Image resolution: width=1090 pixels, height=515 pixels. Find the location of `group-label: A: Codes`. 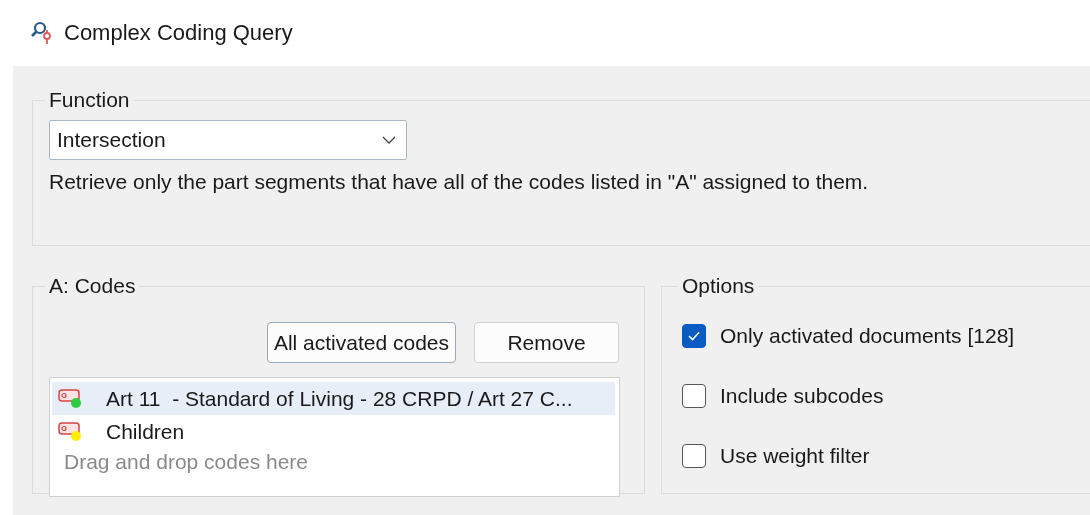

group-label: A: Codes is located at coordinates (92, 286).